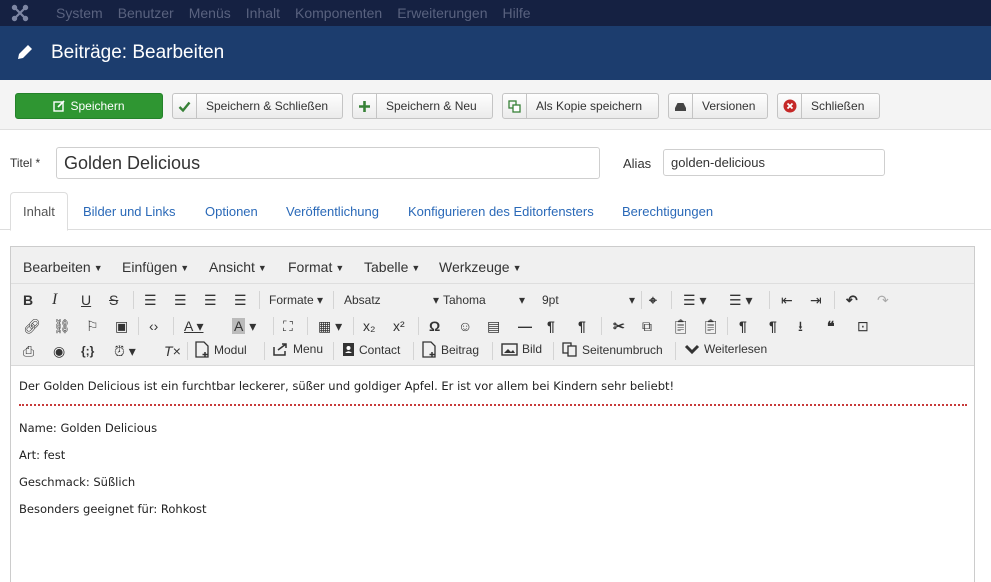 This screenshot has height=582, width=991. I want to click on time-icon: ⏰︎ ▾, so click(125, 351).